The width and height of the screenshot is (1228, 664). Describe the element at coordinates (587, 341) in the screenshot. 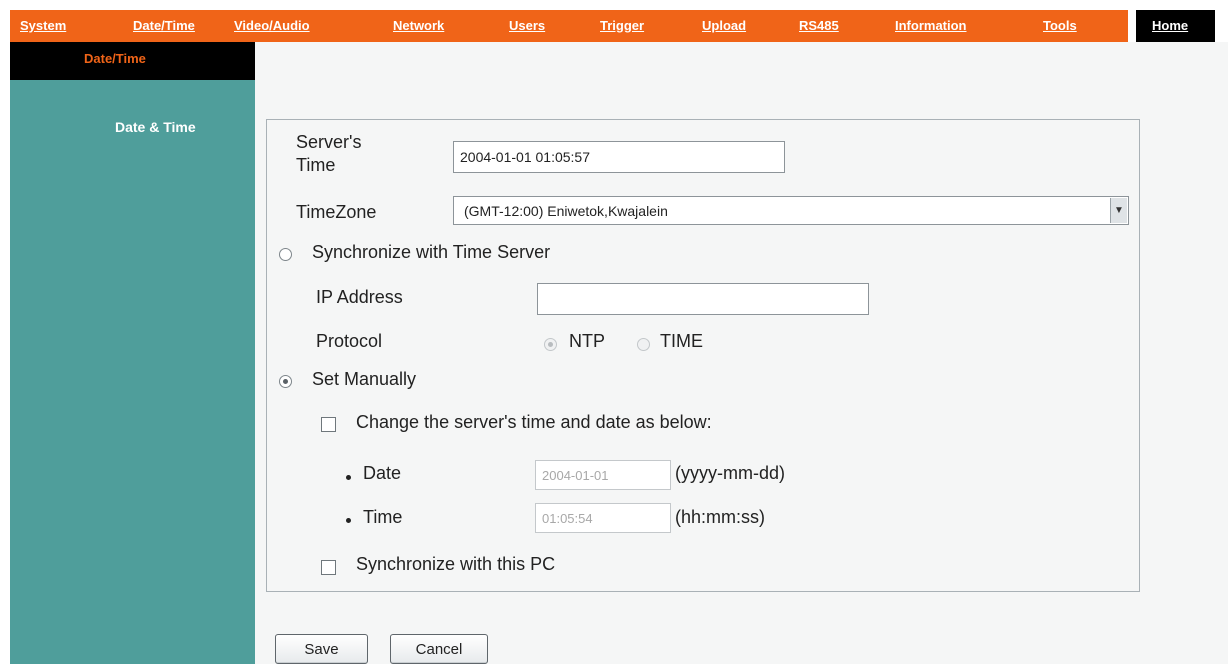

I see `protocol-ntp-label: NTP` at that location.